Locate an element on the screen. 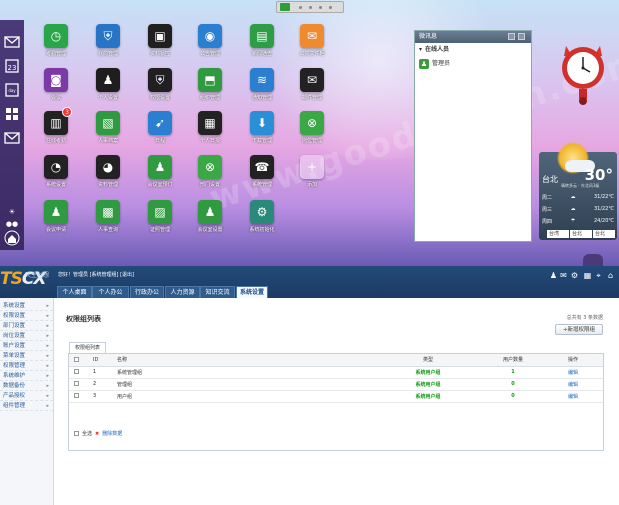  close-icon is located at coordinates (521, 36).